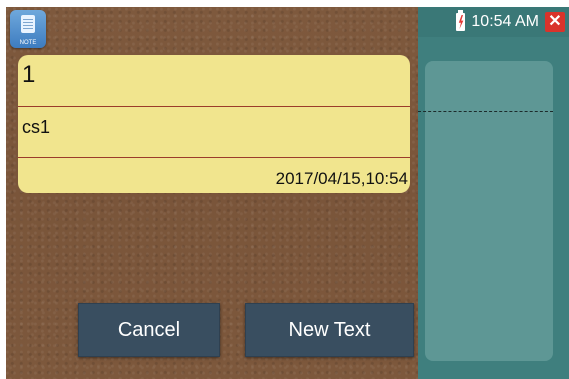  I want to click on battery-charging-icon, so click(461, 20).